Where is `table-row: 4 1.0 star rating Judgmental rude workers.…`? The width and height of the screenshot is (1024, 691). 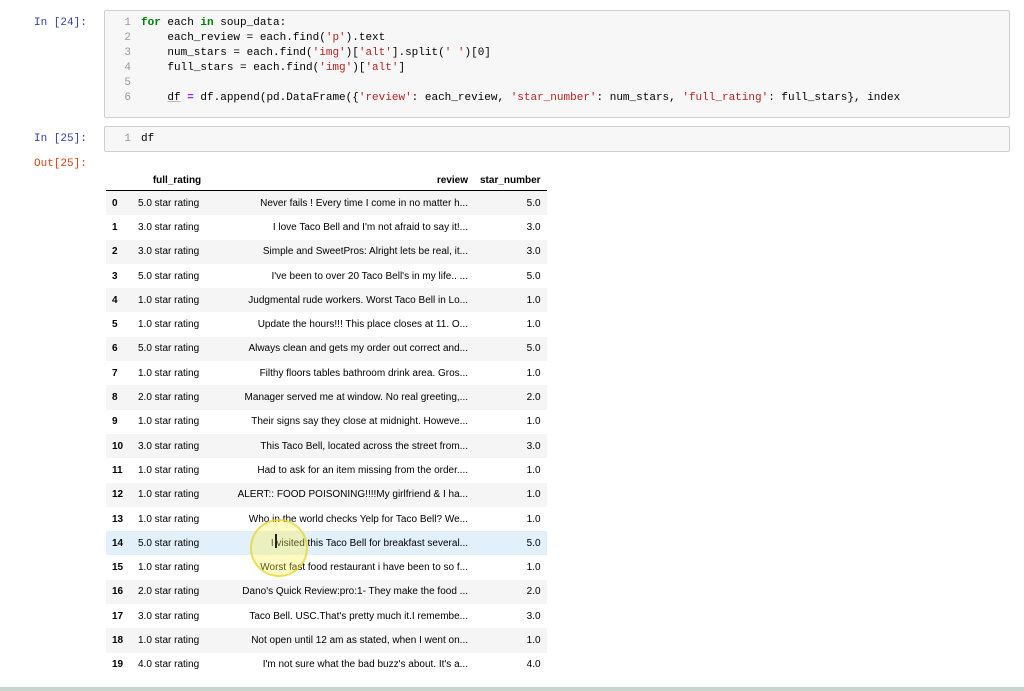 table-row: 4 1.0 star rating Judgmental rude workers.… is located at coordinates (326, 300).